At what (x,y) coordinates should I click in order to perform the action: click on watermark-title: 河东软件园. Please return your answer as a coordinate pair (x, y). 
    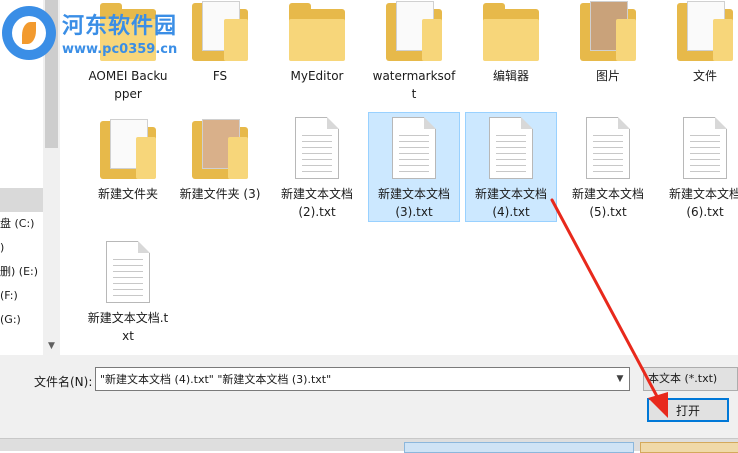
    Looking at the image, I should click on (120, 26).